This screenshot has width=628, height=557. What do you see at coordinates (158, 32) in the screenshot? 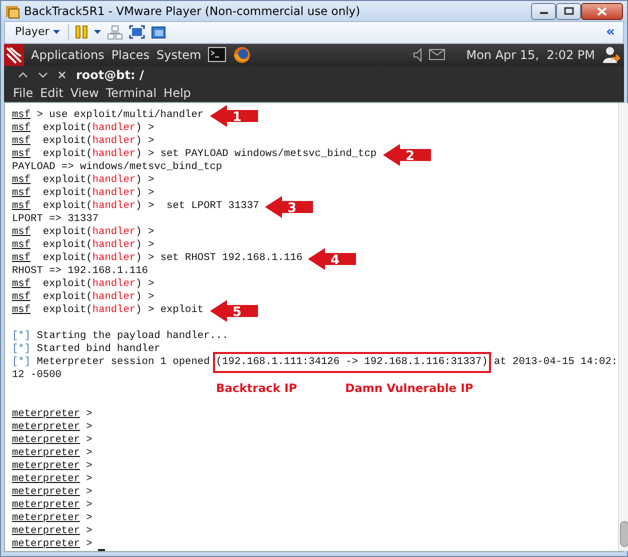
I see `unity-icon` at bounding box center [158, 32].